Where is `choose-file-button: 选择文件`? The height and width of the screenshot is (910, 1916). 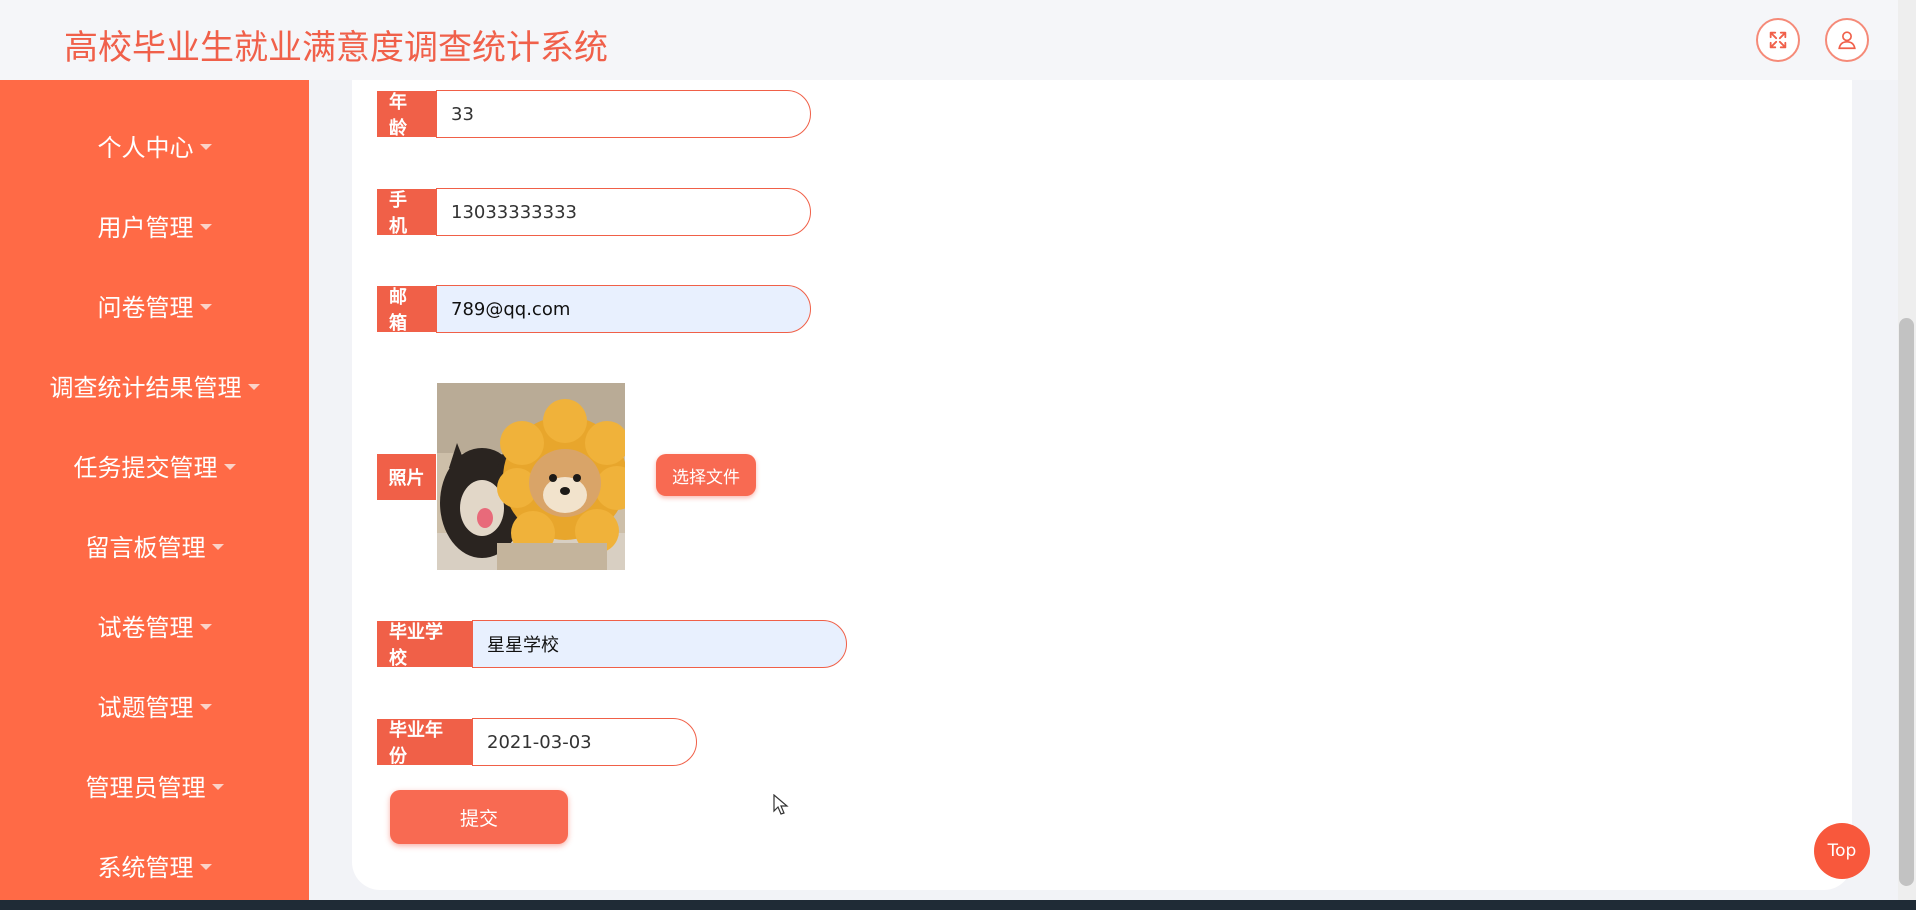 choose-file-button: 选择文件 is located at coordinates (706, 475).